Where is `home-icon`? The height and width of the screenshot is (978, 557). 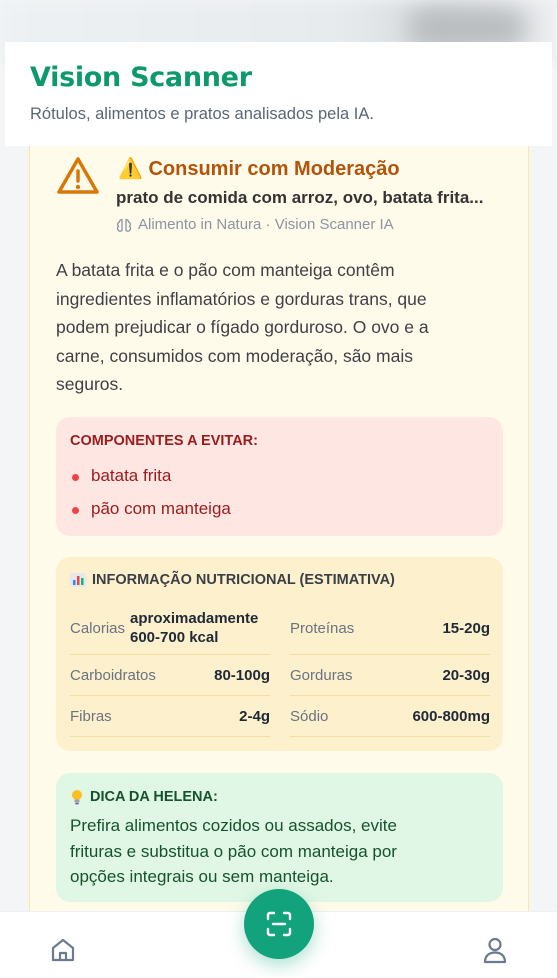 home-icon is located at coordinates (63, 950).